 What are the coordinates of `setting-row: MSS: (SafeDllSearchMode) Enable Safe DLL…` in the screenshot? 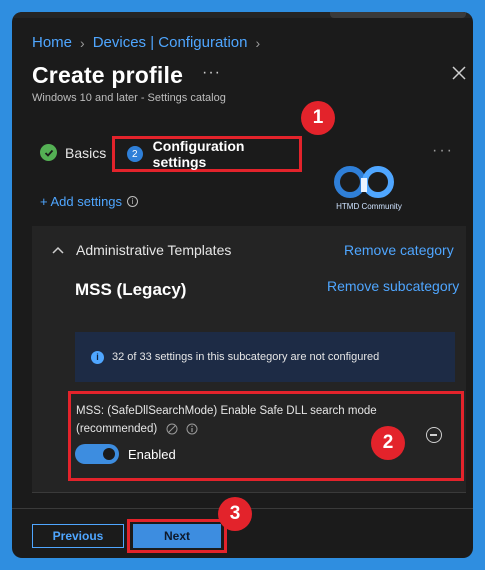 It's located at (236, 420).